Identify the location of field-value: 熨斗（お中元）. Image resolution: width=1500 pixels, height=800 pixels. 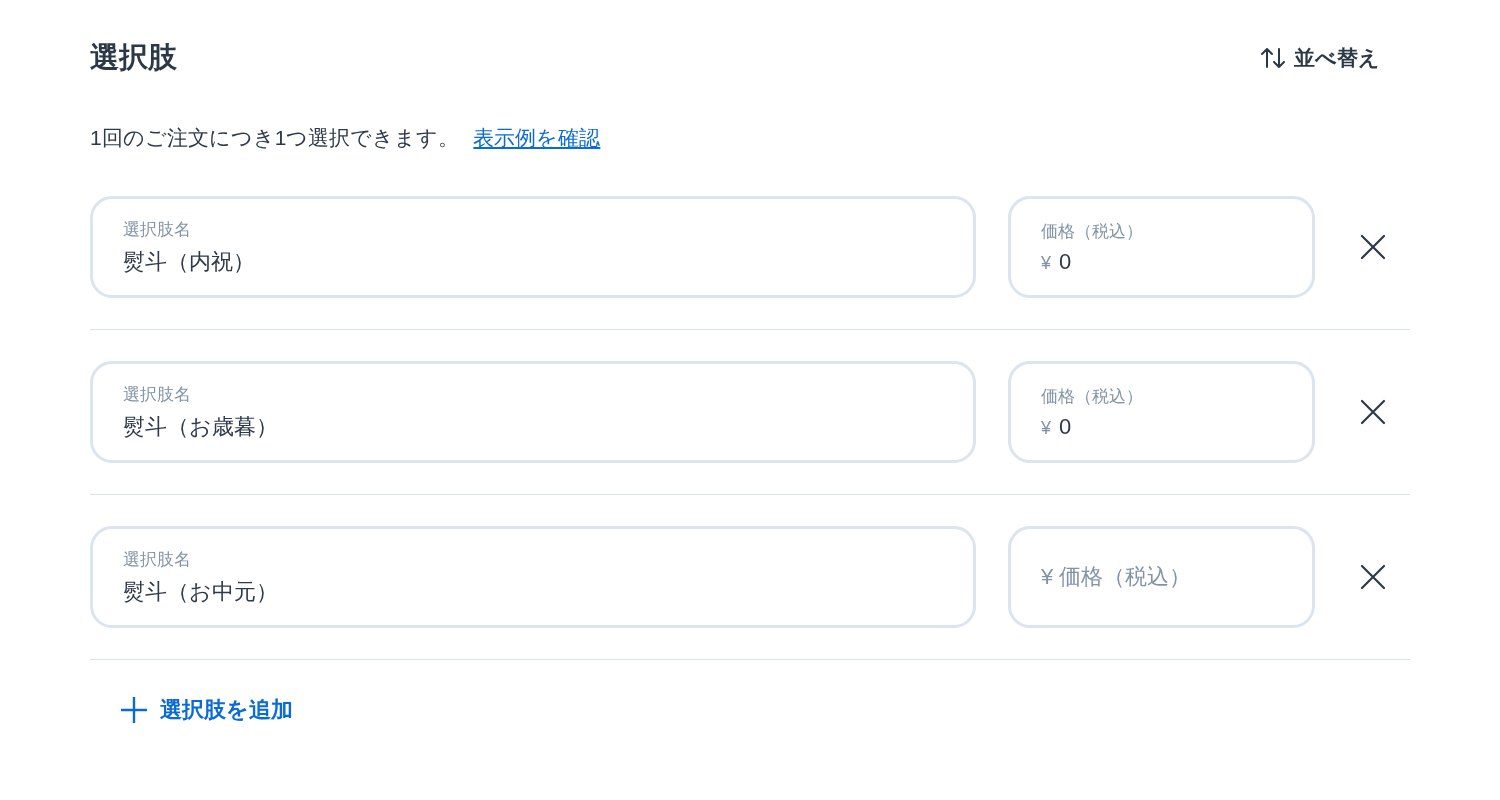
(201, 591).